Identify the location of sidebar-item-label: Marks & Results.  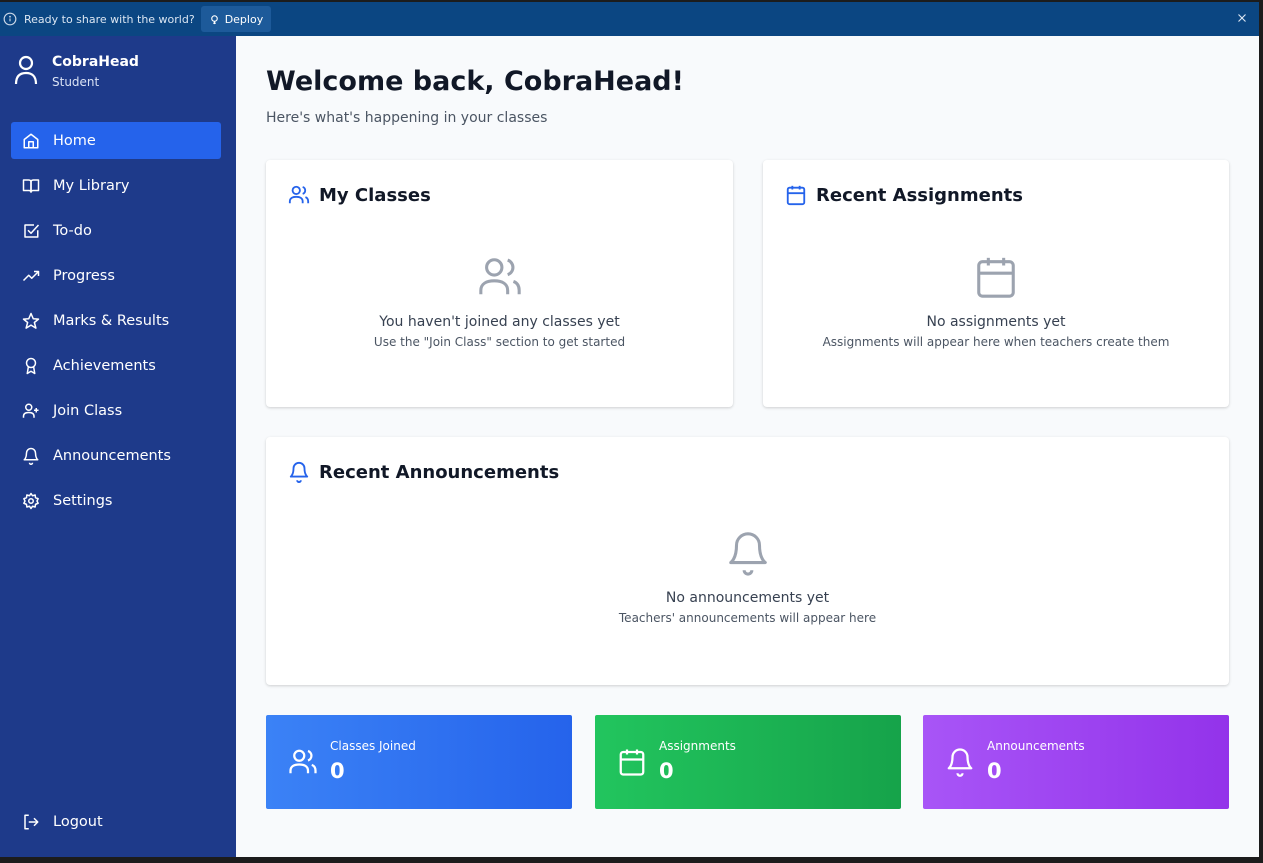
(111, 320).